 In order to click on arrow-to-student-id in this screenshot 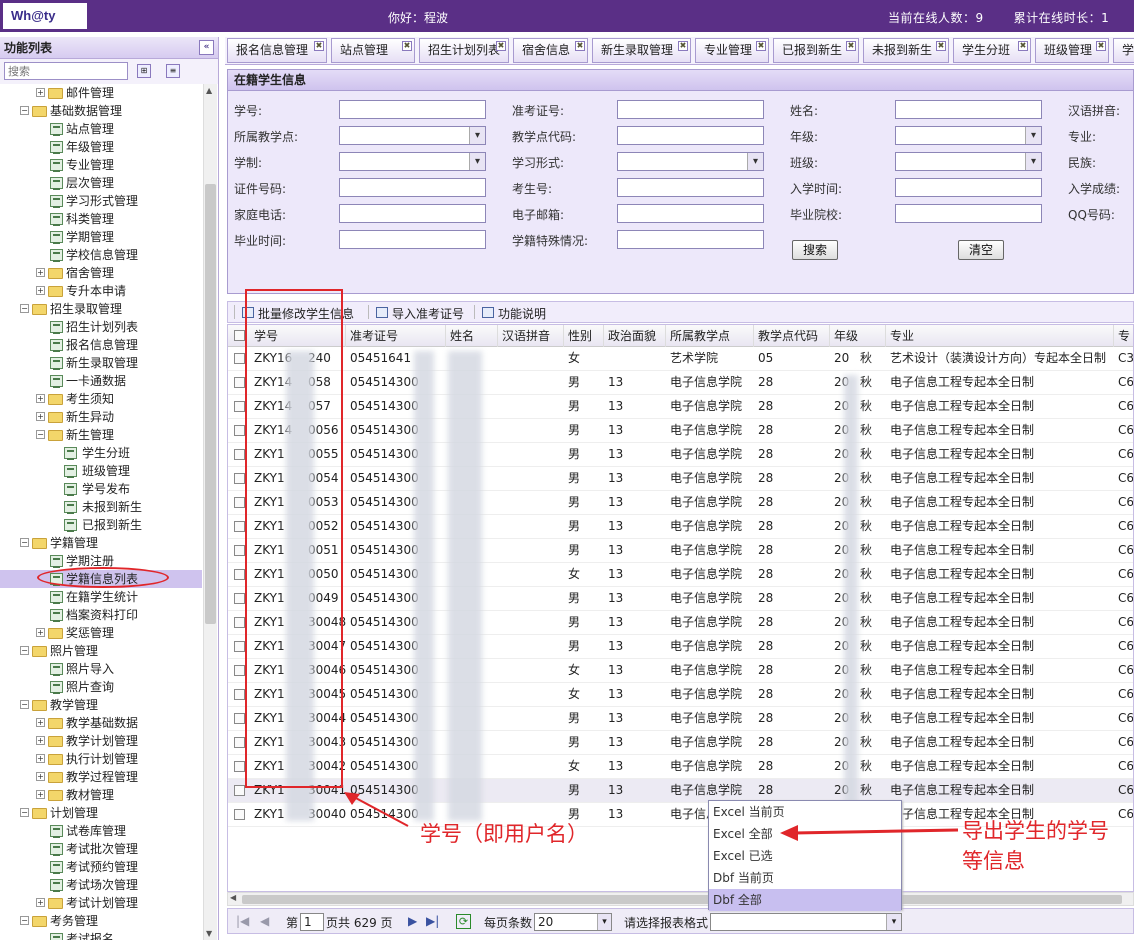, I will do `click(380, 811)`.